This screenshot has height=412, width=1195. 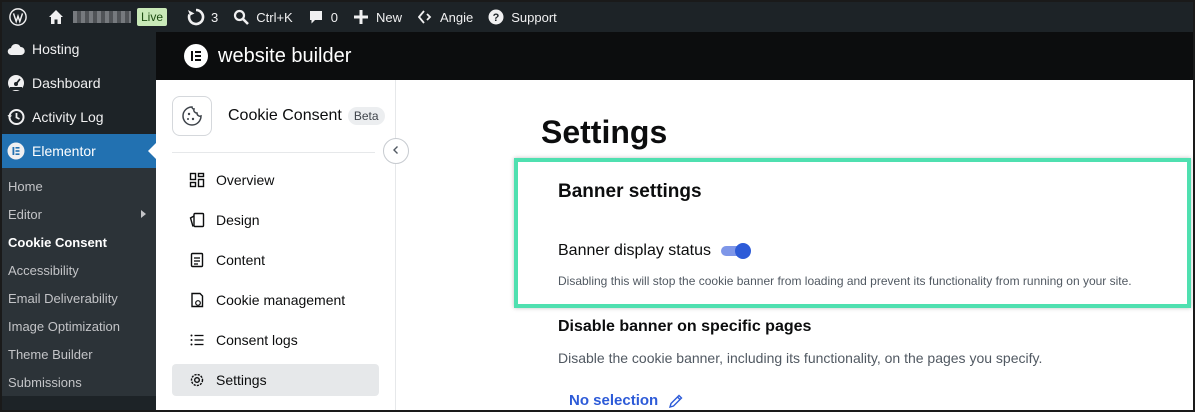 I want to click on comment-icon, so click(x=316, y=17).